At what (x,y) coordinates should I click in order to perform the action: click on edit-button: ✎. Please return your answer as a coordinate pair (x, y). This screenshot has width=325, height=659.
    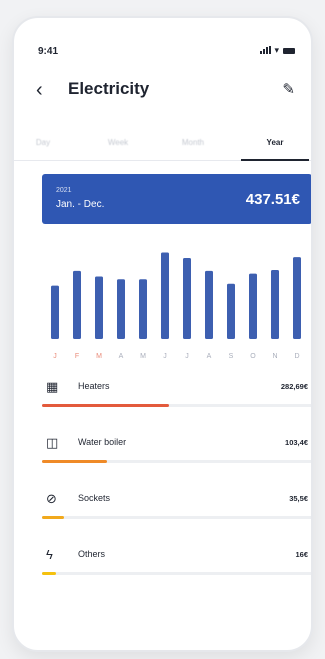
    Looking at the image, I should click on (288, 89).